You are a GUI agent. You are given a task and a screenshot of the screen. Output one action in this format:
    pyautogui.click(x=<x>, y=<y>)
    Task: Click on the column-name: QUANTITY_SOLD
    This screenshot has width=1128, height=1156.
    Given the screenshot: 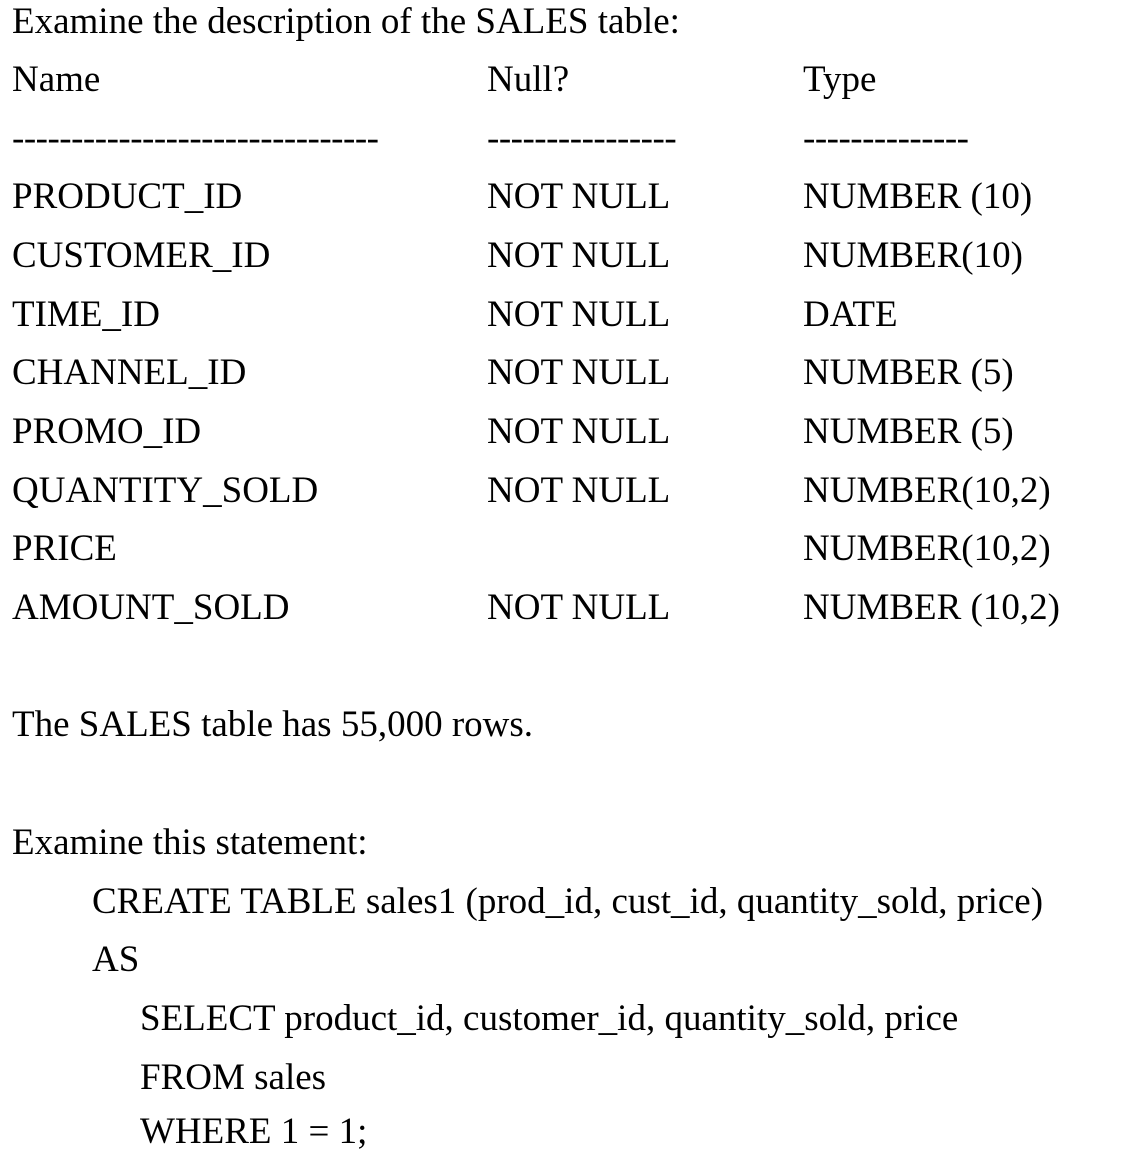 What is the action you would take?
    pyautogui.click(x=165, y=490)
    